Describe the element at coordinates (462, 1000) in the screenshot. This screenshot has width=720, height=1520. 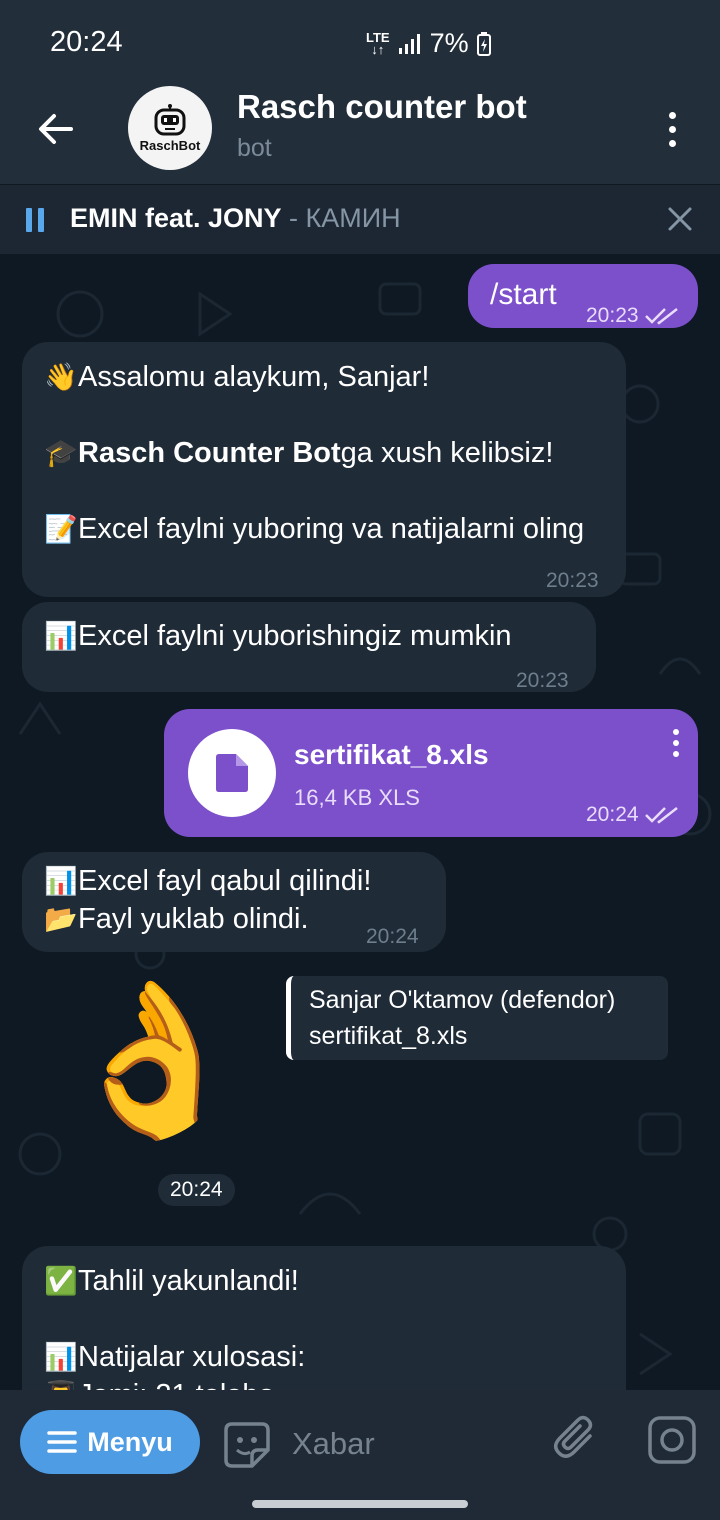
I see `reply-author: Sanjar O'ktamov (defendor)` at that location.